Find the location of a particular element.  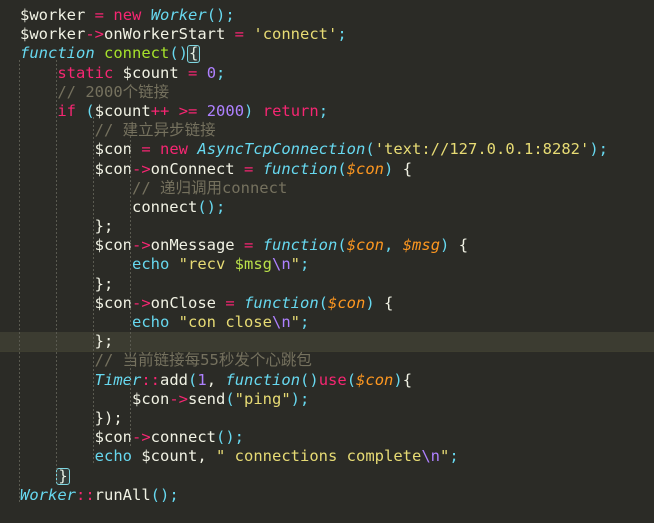

token-close-call: }); is located at coordinates (108, 417).